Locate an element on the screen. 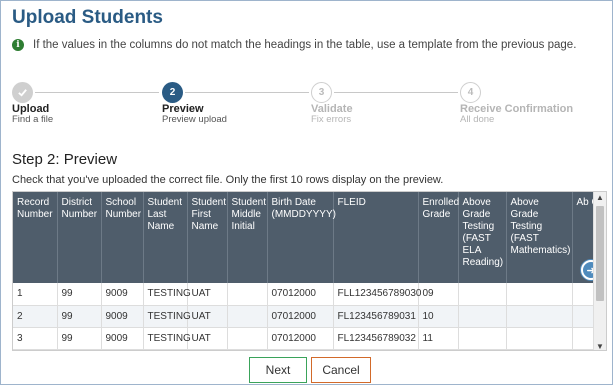 The height and width of the screenshot is (385, 613). table-cell: FL123456789032 is located at coordinates (376, 338).